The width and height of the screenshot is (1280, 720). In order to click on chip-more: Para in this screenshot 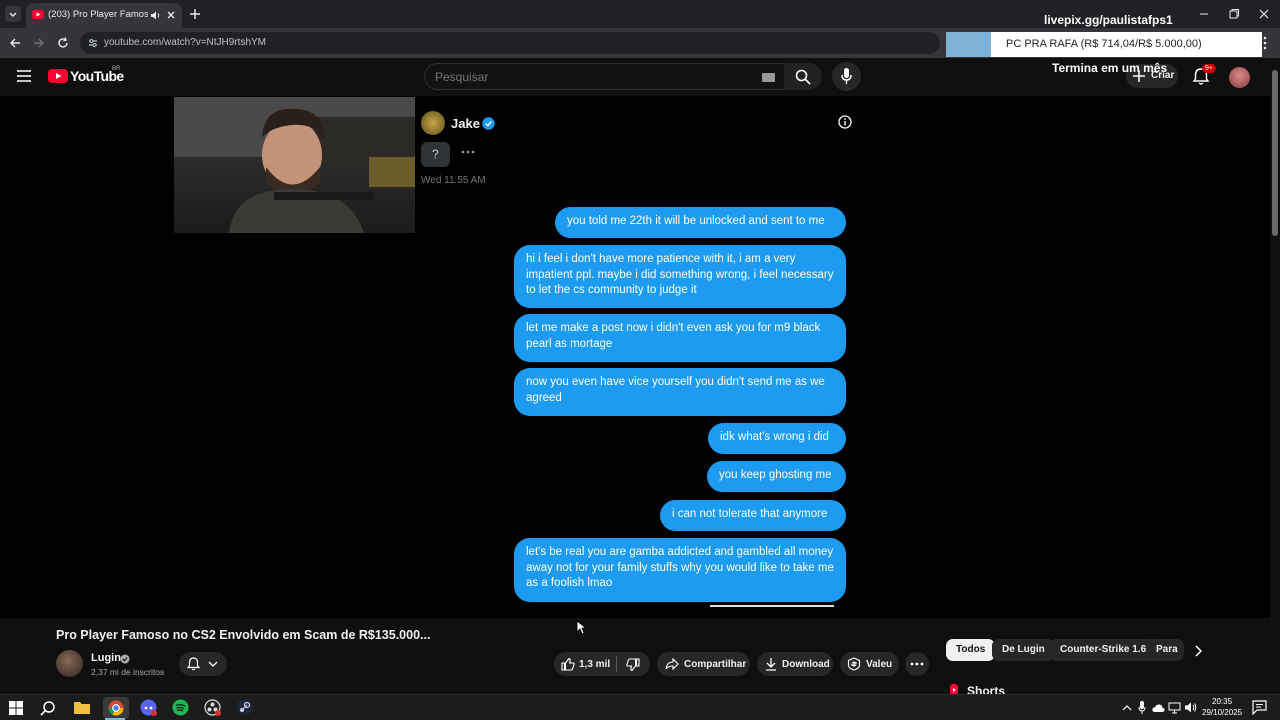, I will do `click(1166, 650)`.